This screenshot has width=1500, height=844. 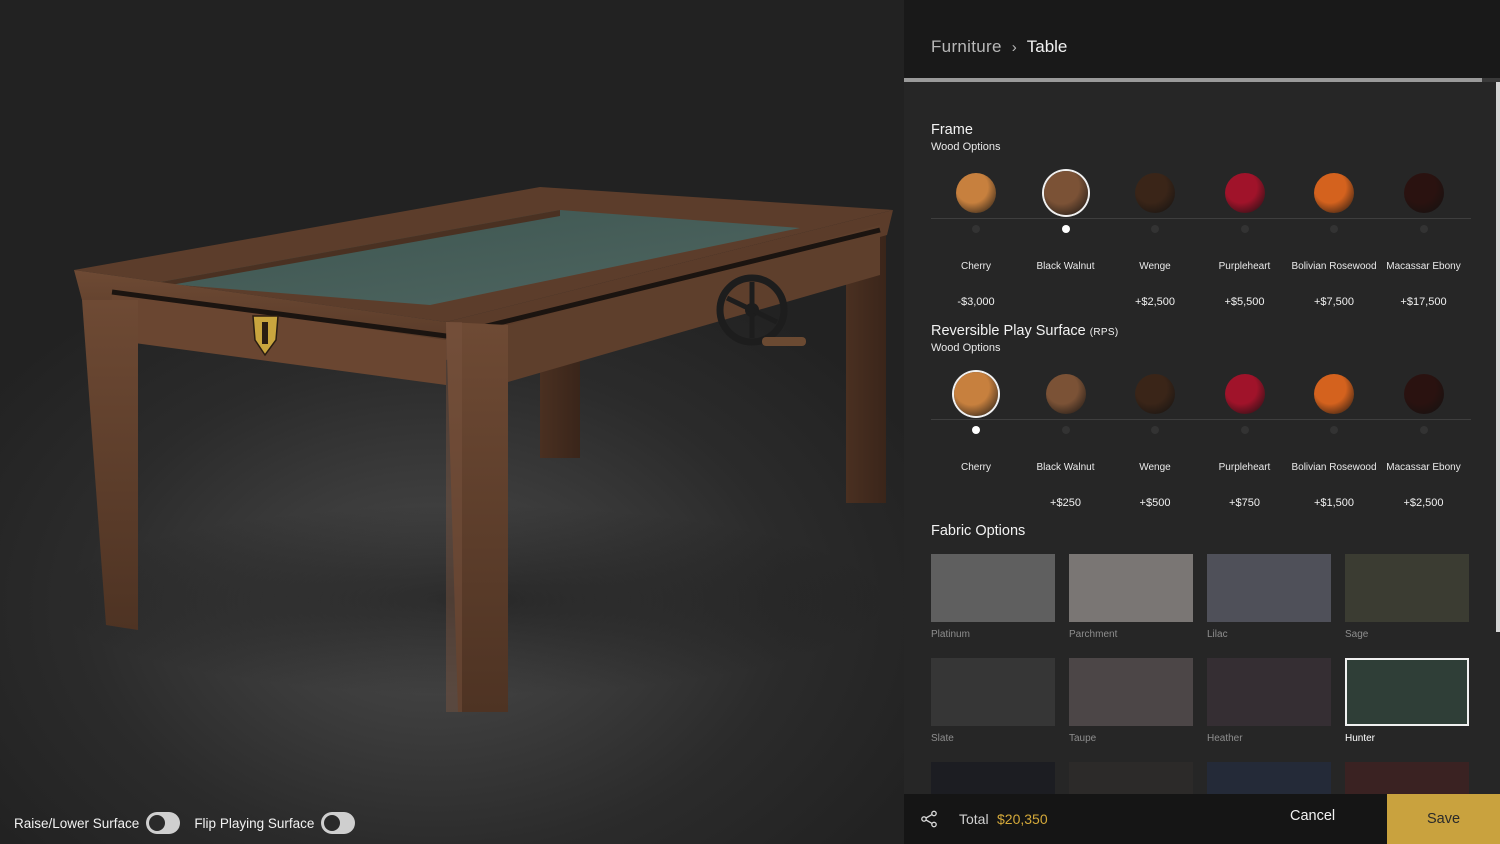 What do you see at coordinates (1312, 816) in the screenshot?
I see `cancel-button: Cancel` at bounding box center [1312, 816].